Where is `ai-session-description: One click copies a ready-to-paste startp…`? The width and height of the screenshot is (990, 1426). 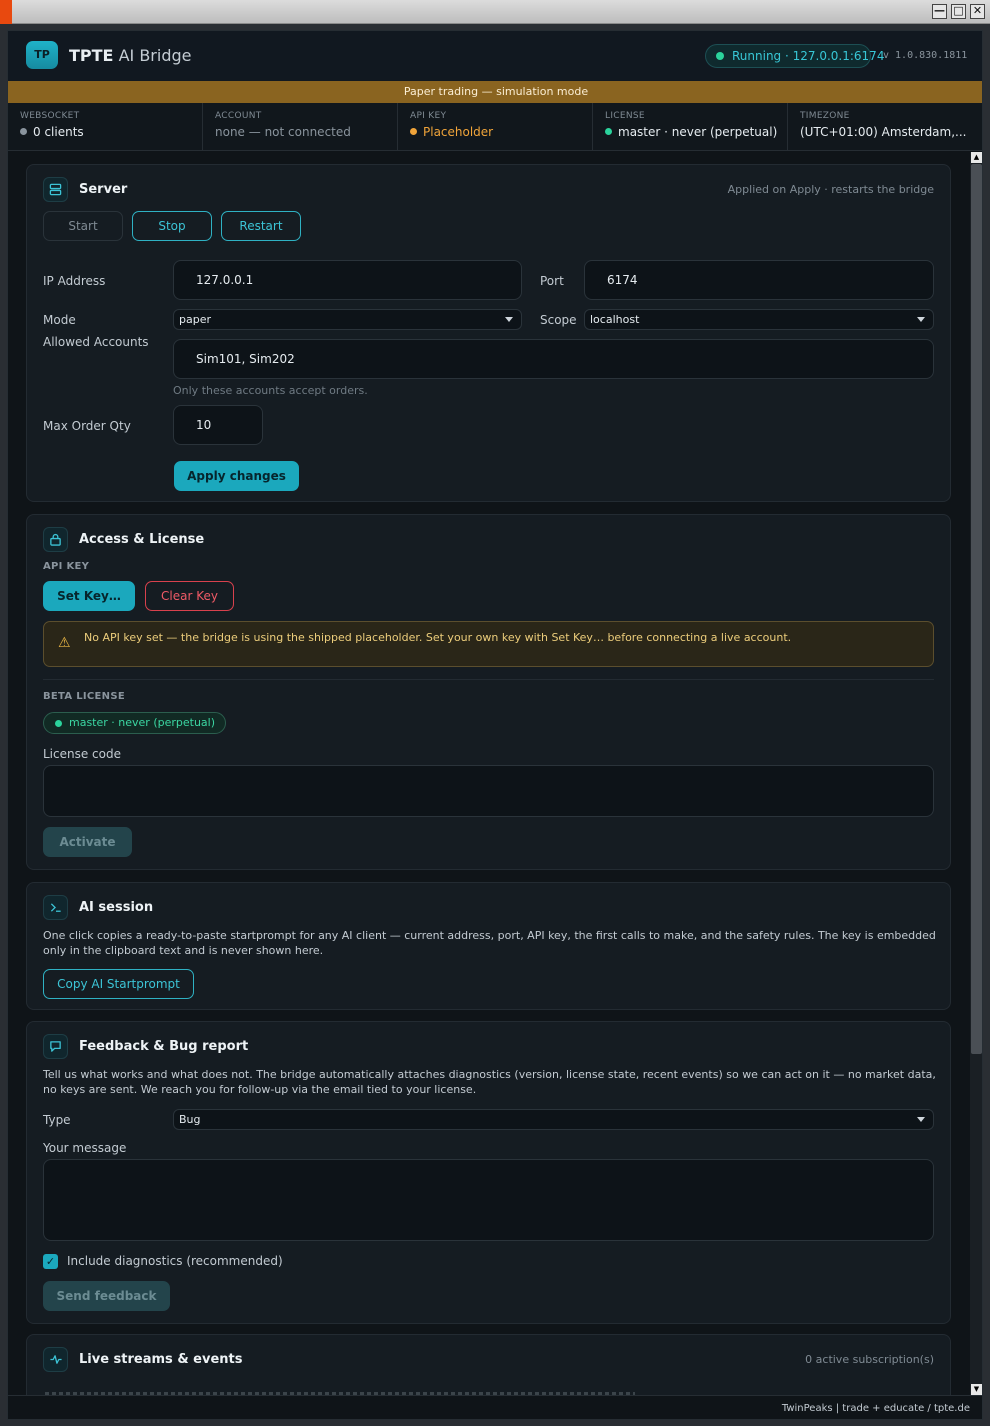 ai-session-description: One click copies a ready-to-paste startp… is located at coordinates (489, 943).